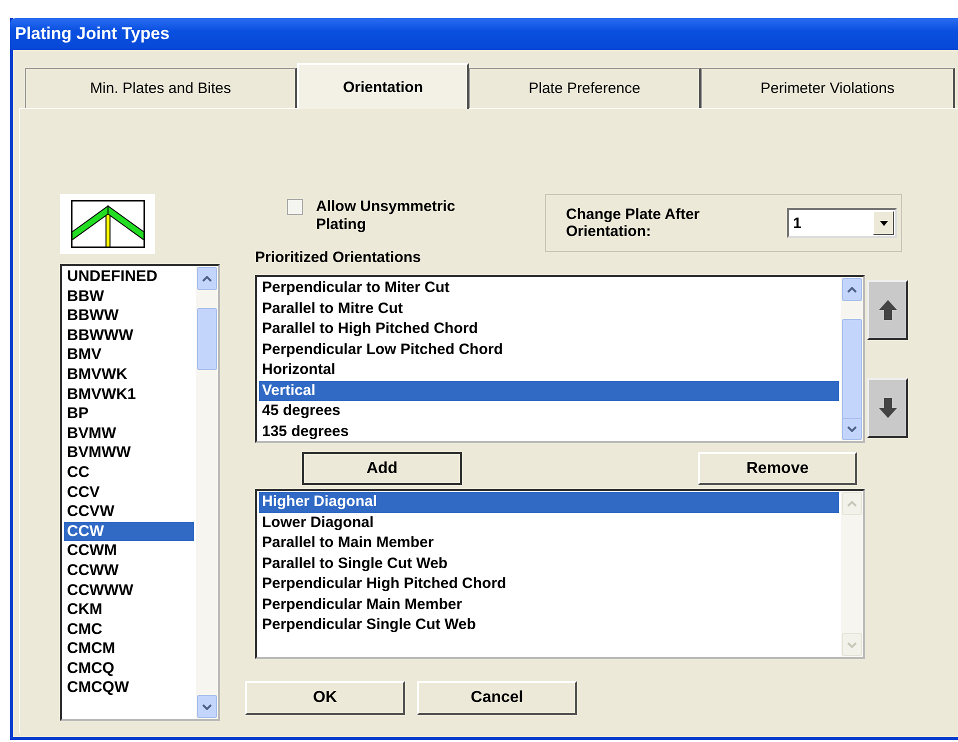  Describe the element at coordinates (549, 288) in the screenshot. I see `list-item: Perpendicular to Miter Cut` at that location.